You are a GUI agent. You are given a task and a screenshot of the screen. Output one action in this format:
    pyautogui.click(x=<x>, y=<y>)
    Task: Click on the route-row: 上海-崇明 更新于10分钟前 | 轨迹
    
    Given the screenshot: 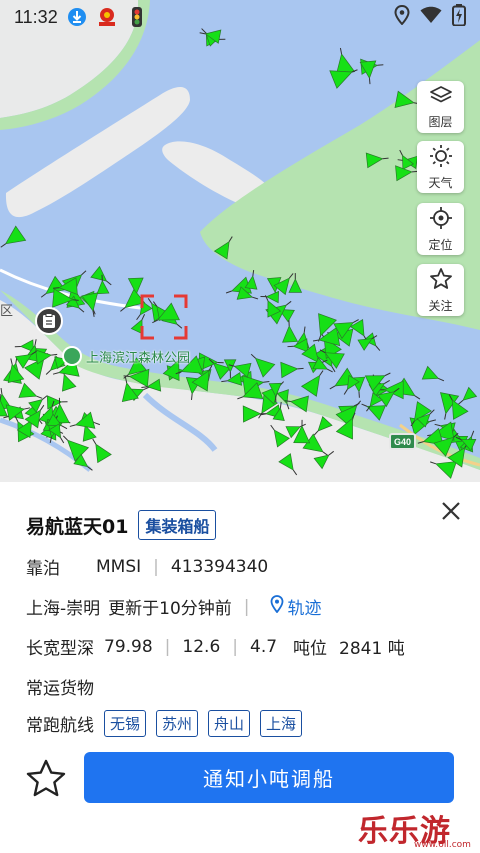 What is the action you would take?
    pyautogui.click(x=174, y=606)
    